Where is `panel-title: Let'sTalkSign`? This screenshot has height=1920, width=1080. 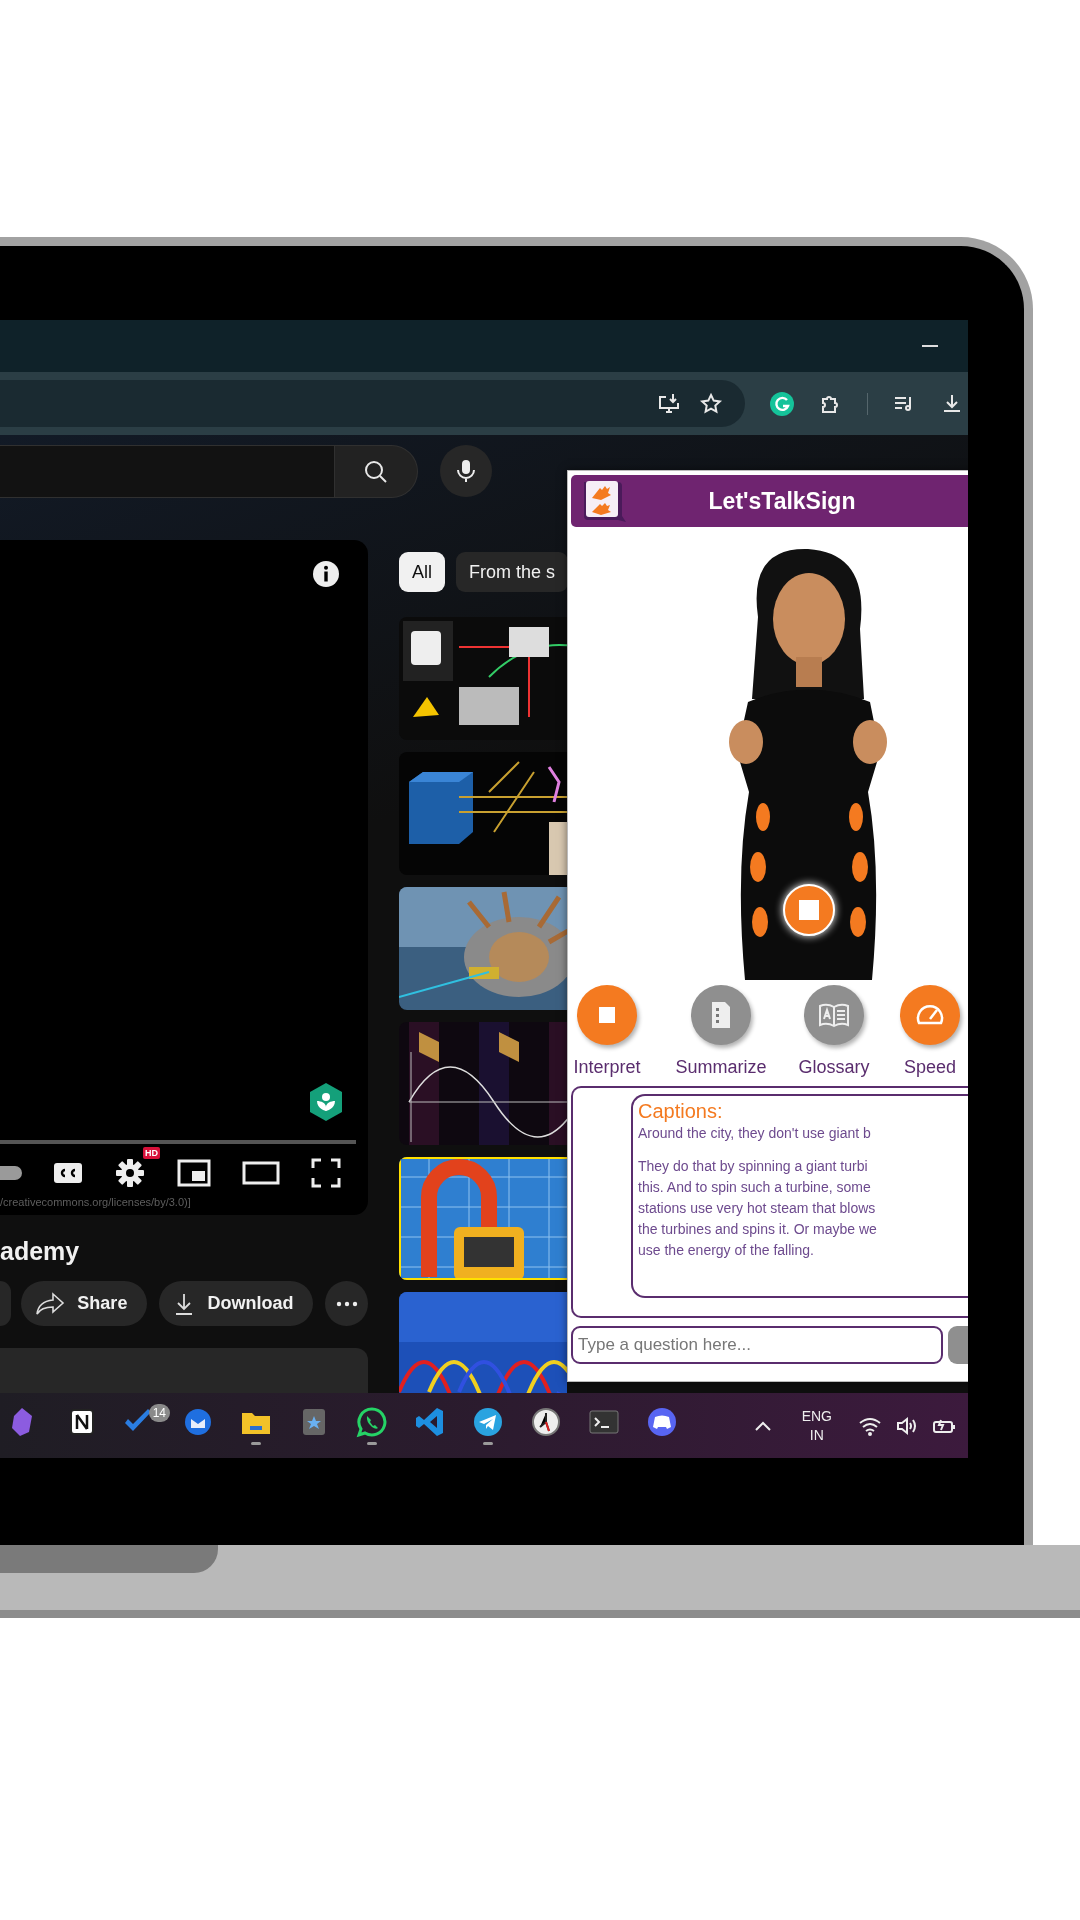
panel-title: Let'sTalkSign is located at coordinates (782, 501).